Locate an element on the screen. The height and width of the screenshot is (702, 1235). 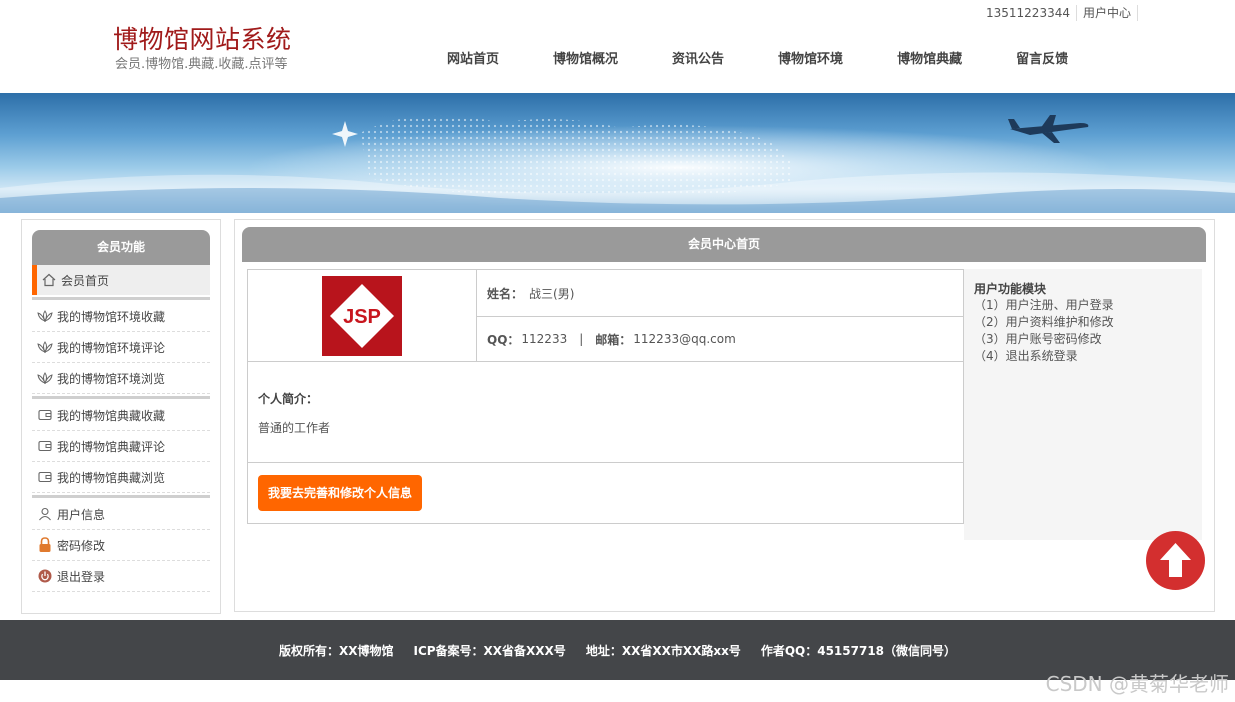
footer-copyright: 版权所有：XX博物馆 is located at coordinates (336, 650).